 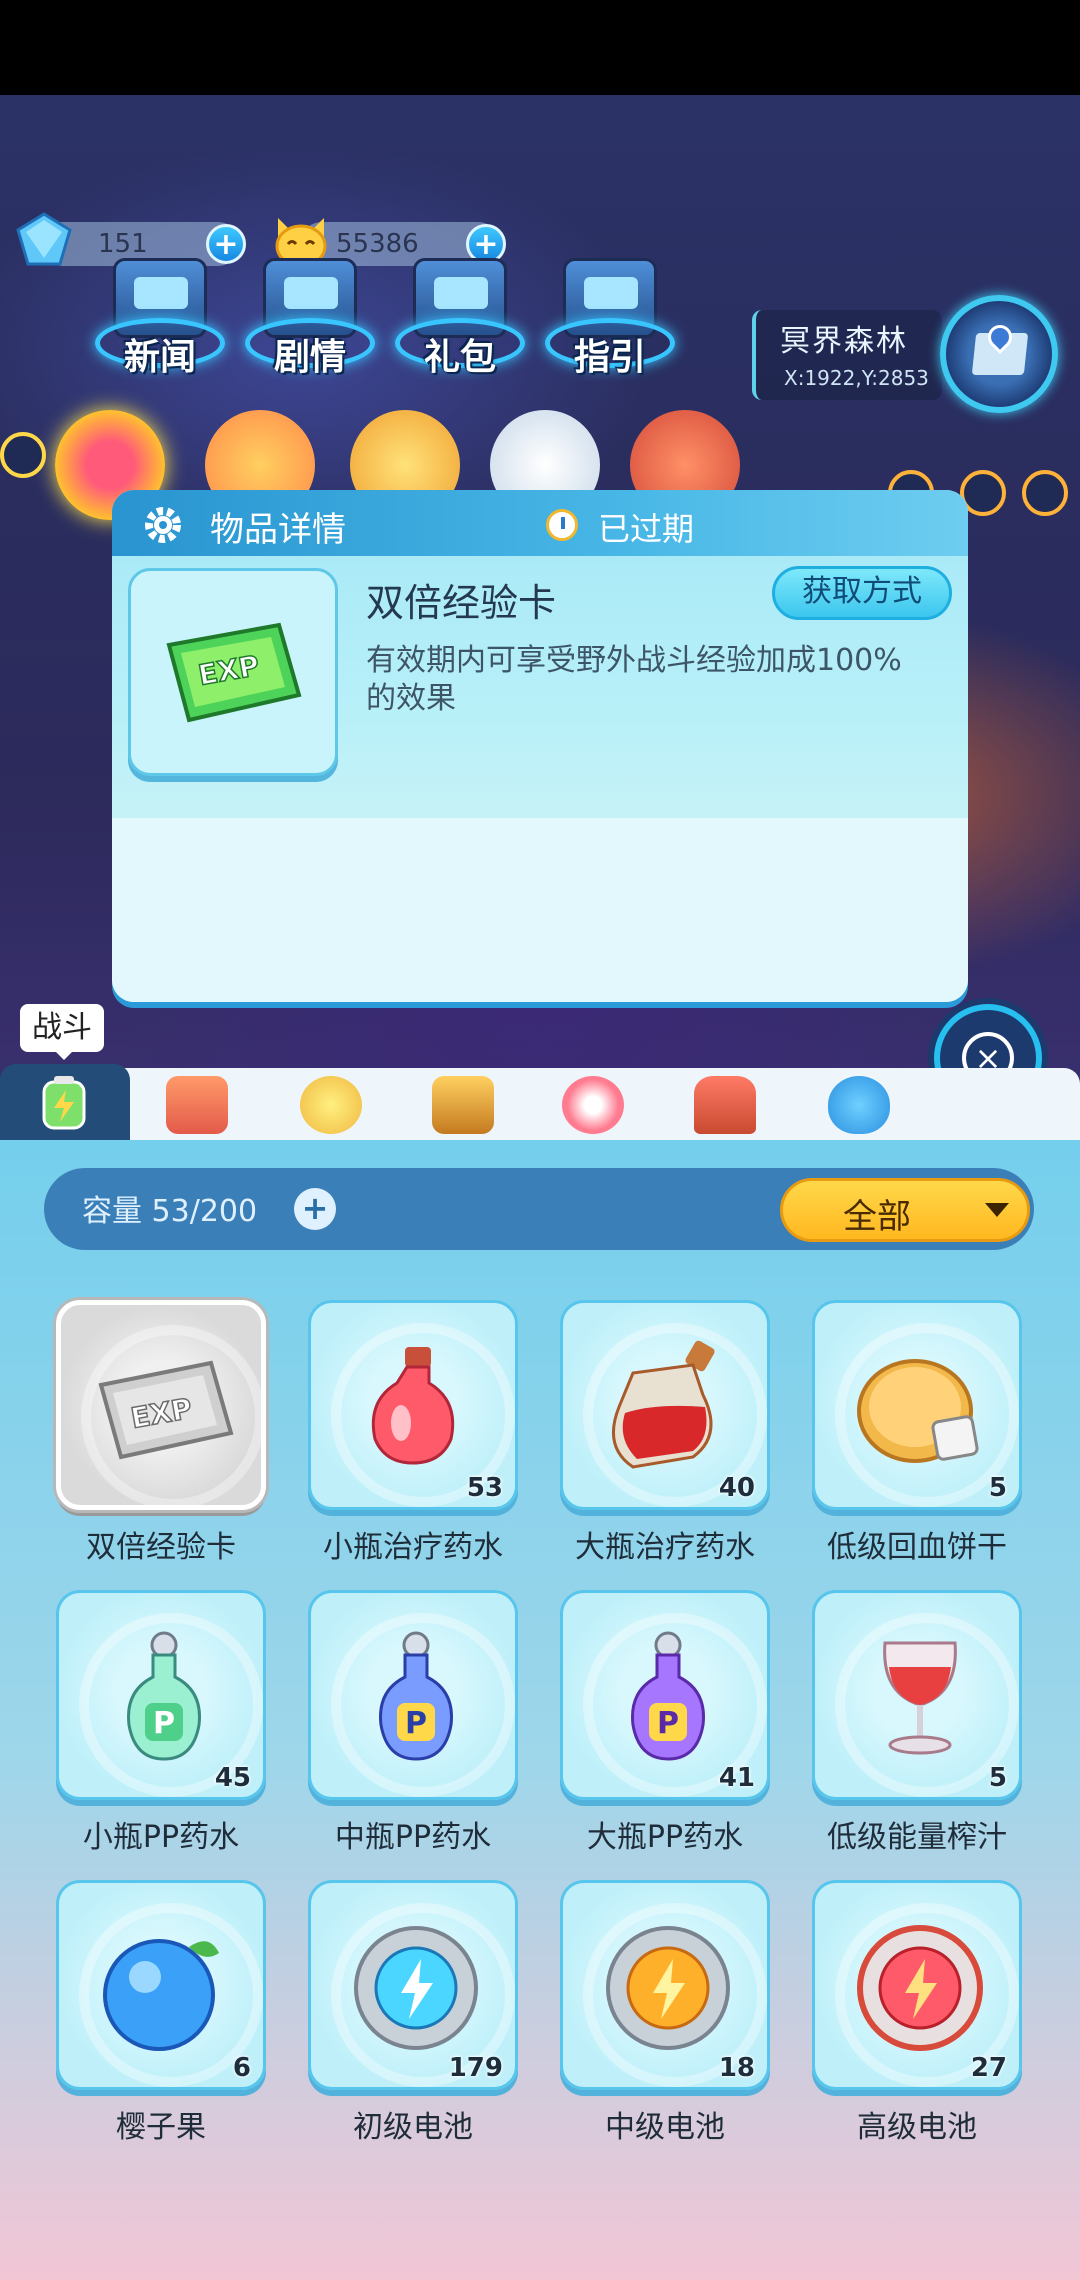 I want to click on item-name: 大瓶治疗药水, so click(x=665, y=1547).